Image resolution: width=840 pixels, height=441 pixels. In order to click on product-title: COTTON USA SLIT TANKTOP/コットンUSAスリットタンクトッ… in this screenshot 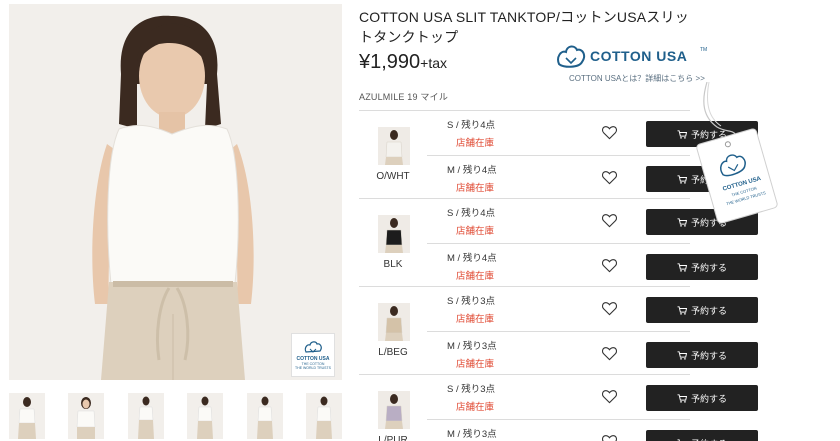, I will do `click(524, 27)`.